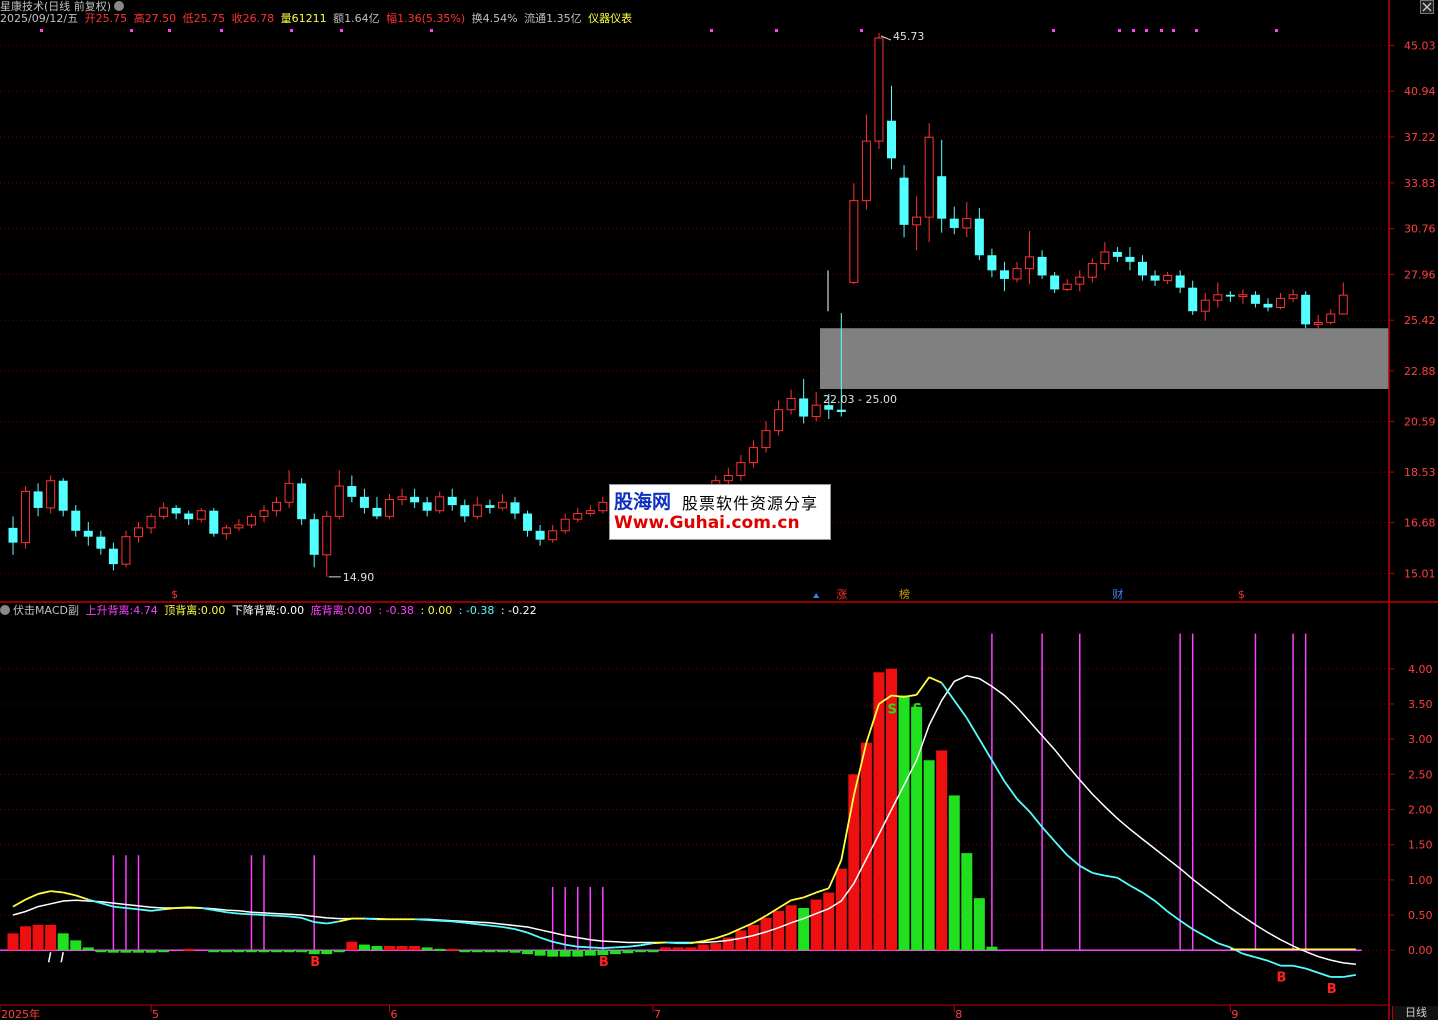 Image resolution: width=1438 pixels, height=1020 pixels. Describe the element at coordinates (1420, 704) in the screenshot. I see `macd-tick-label: 3.50` at that location.